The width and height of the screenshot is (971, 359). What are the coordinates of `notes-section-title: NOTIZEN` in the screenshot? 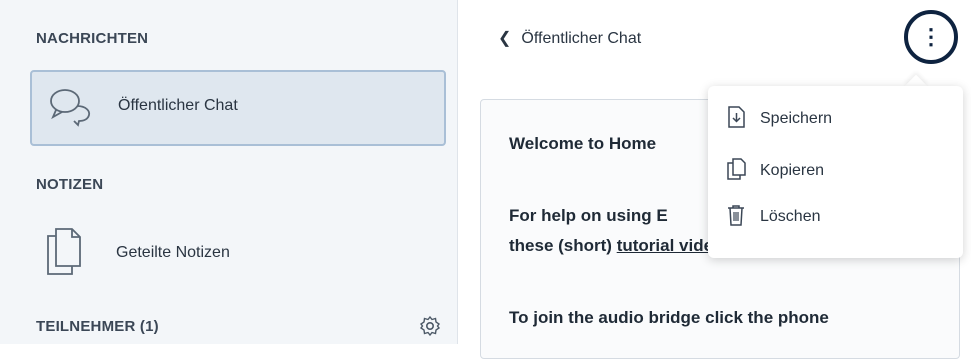 It's located at (70, 184).